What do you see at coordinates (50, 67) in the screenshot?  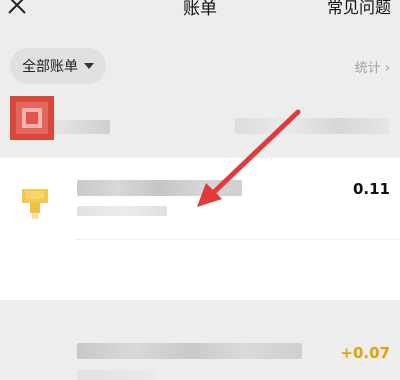 I see `filter-label: 全部账单` at bounding box center [50, 67].